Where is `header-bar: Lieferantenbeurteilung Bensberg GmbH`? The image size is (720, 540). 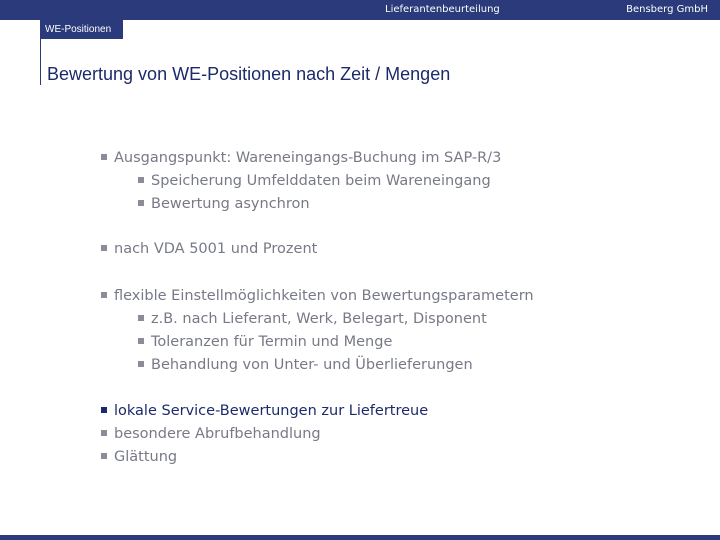 header-bar: Lieferantenbeurteilung Bensberg GmbH is located at coordinates (360, 10).